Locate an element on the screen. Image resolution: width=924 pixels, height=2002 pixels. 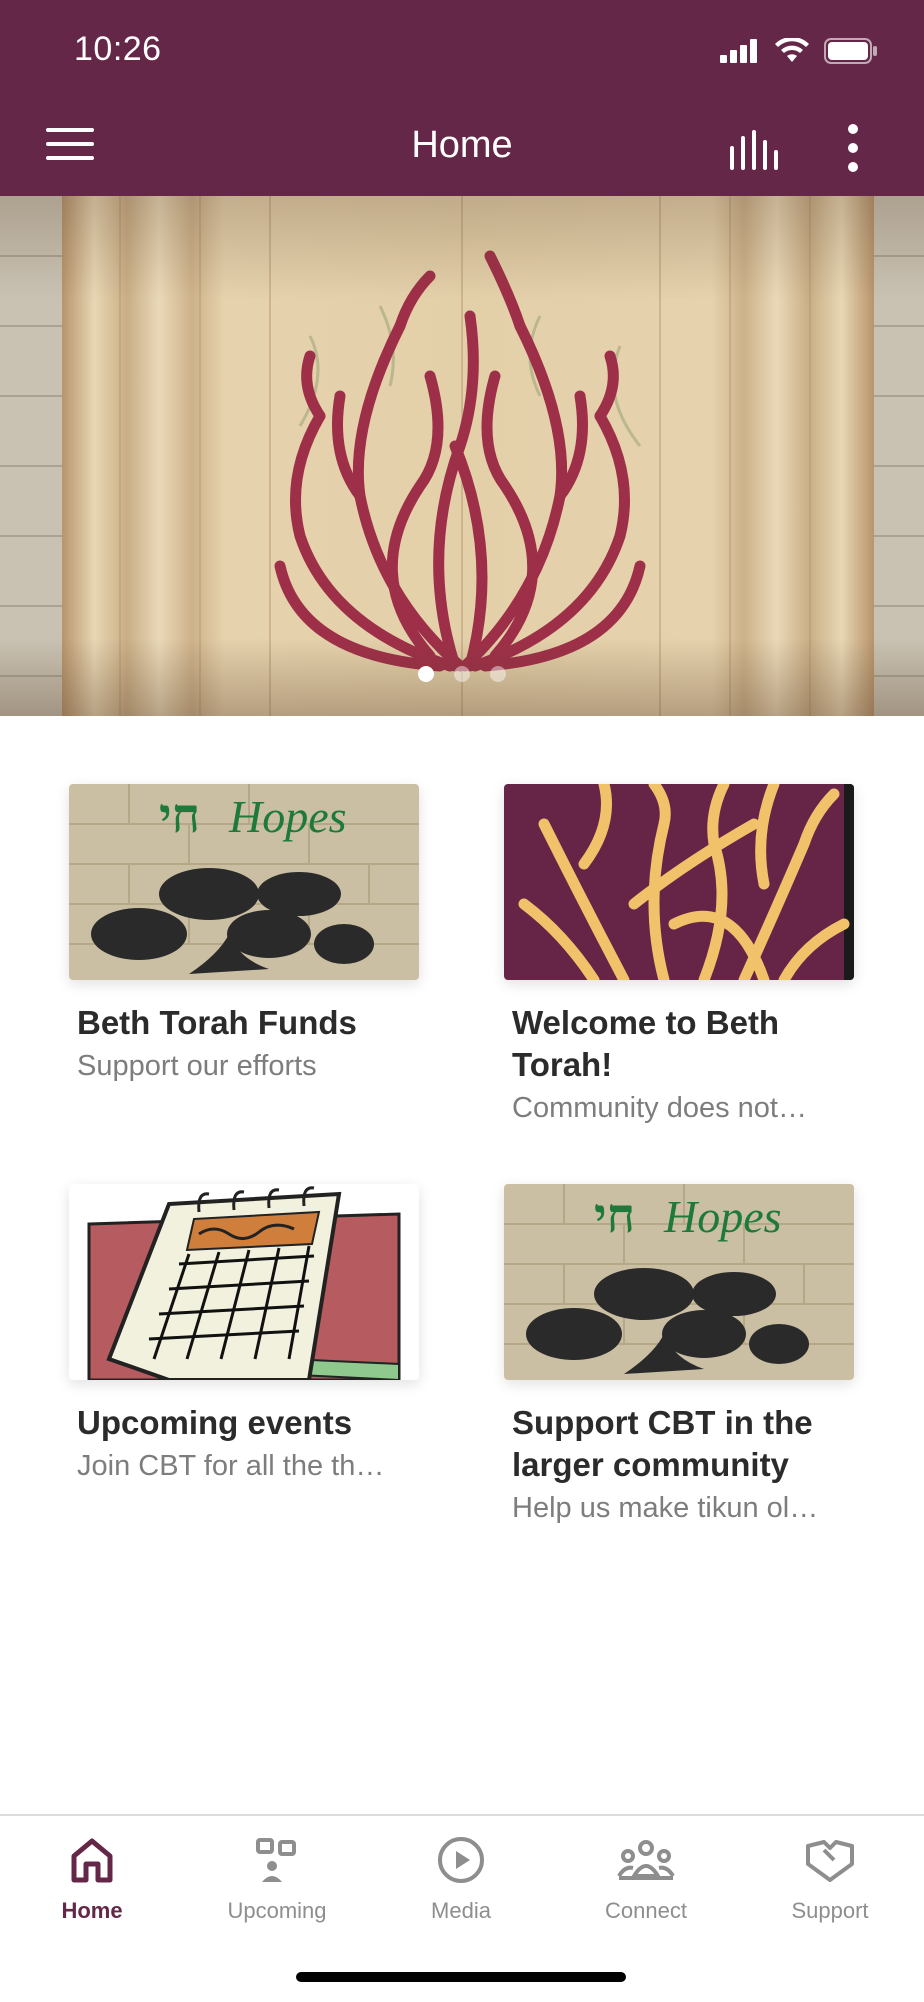
status-time: 10:26 is located at coordinates (118, 49).